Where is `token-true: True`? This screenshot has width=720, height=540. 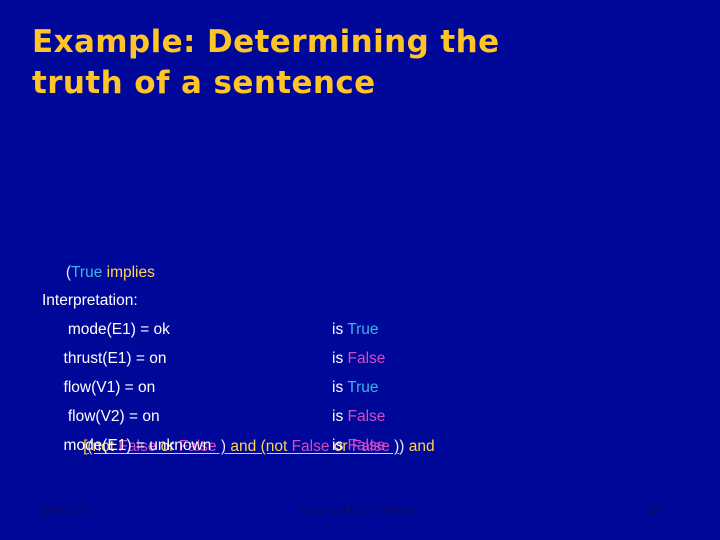
token-true: True is located at coordinates (87, 272).